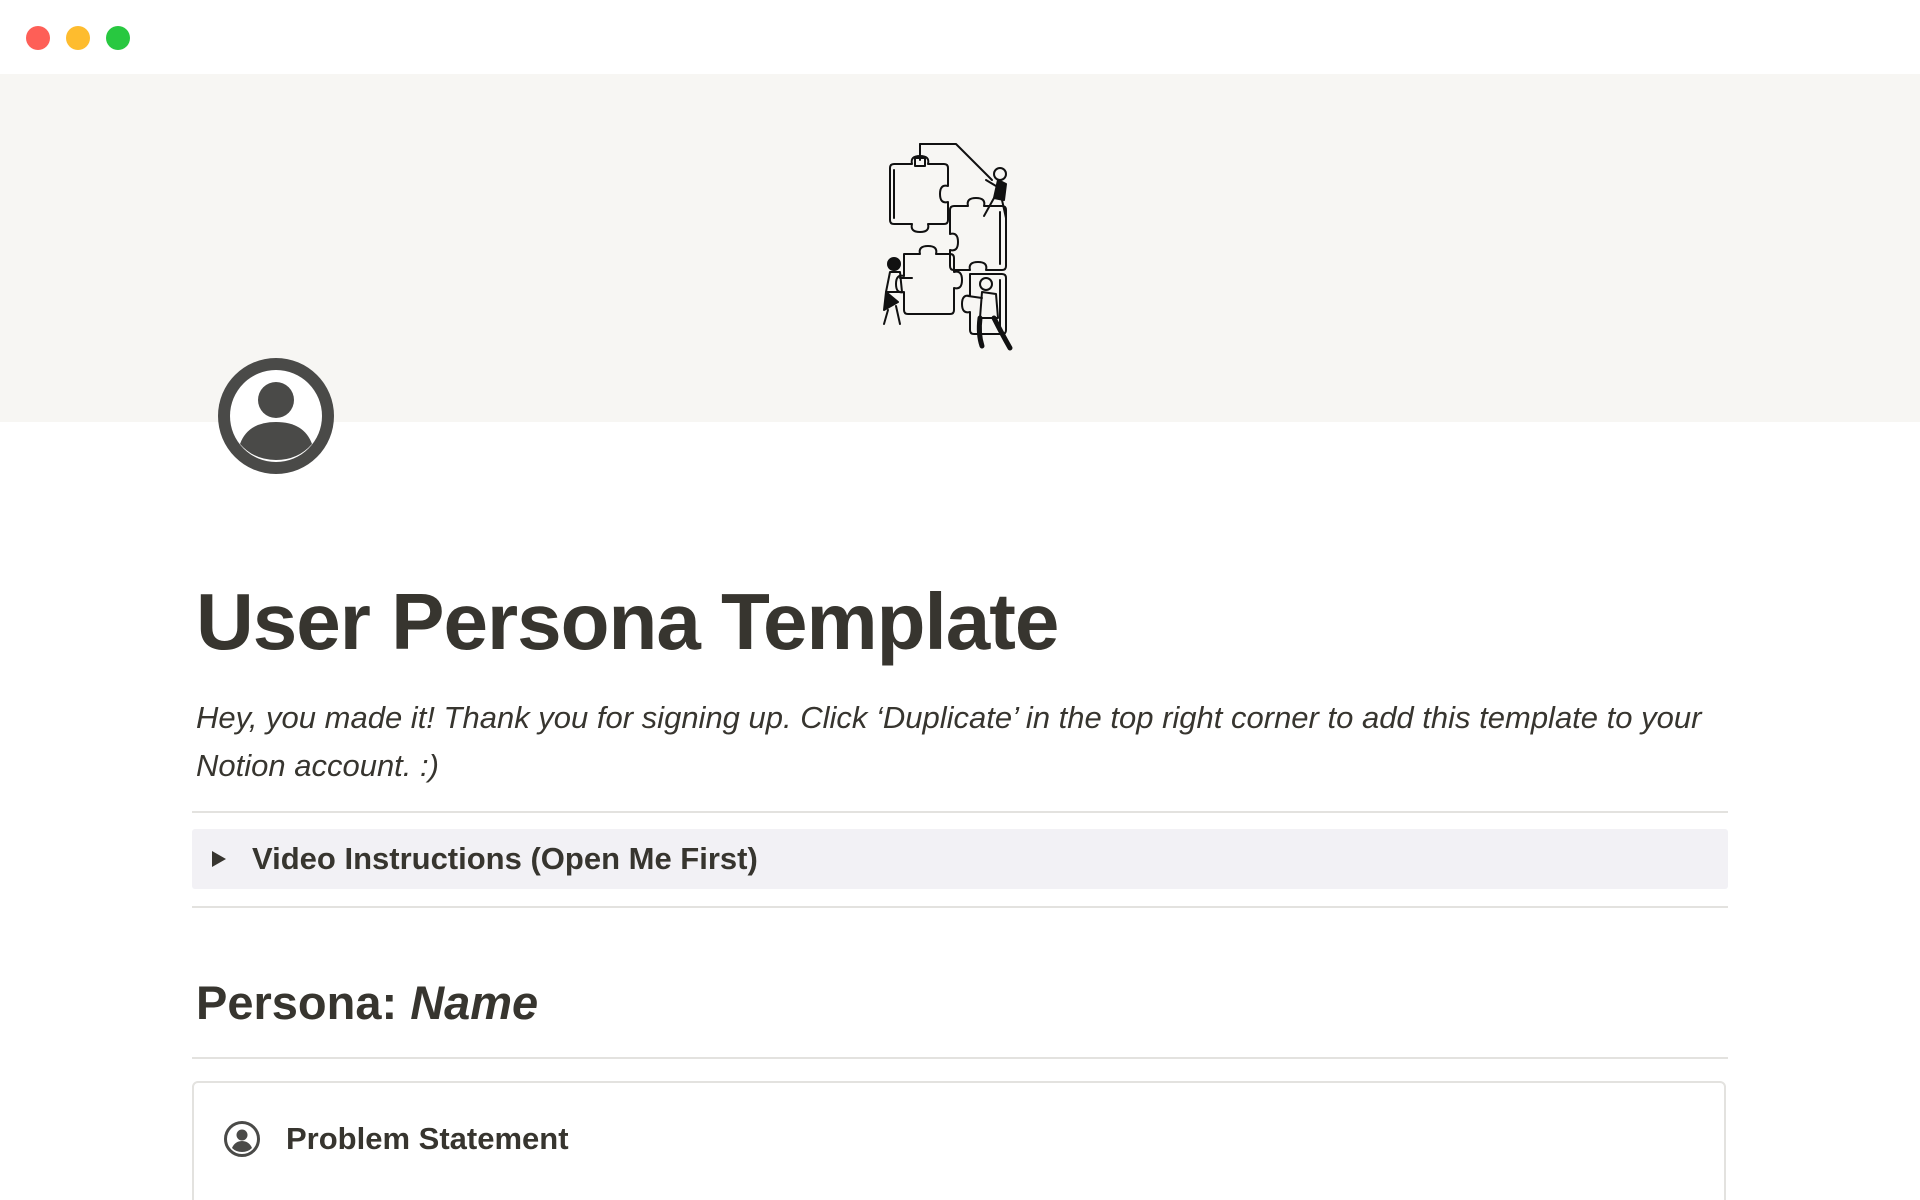 The width and height of the screenshot is (1920, 1200). I want to click on card-title: Problem Statement, so click(427, 1138).